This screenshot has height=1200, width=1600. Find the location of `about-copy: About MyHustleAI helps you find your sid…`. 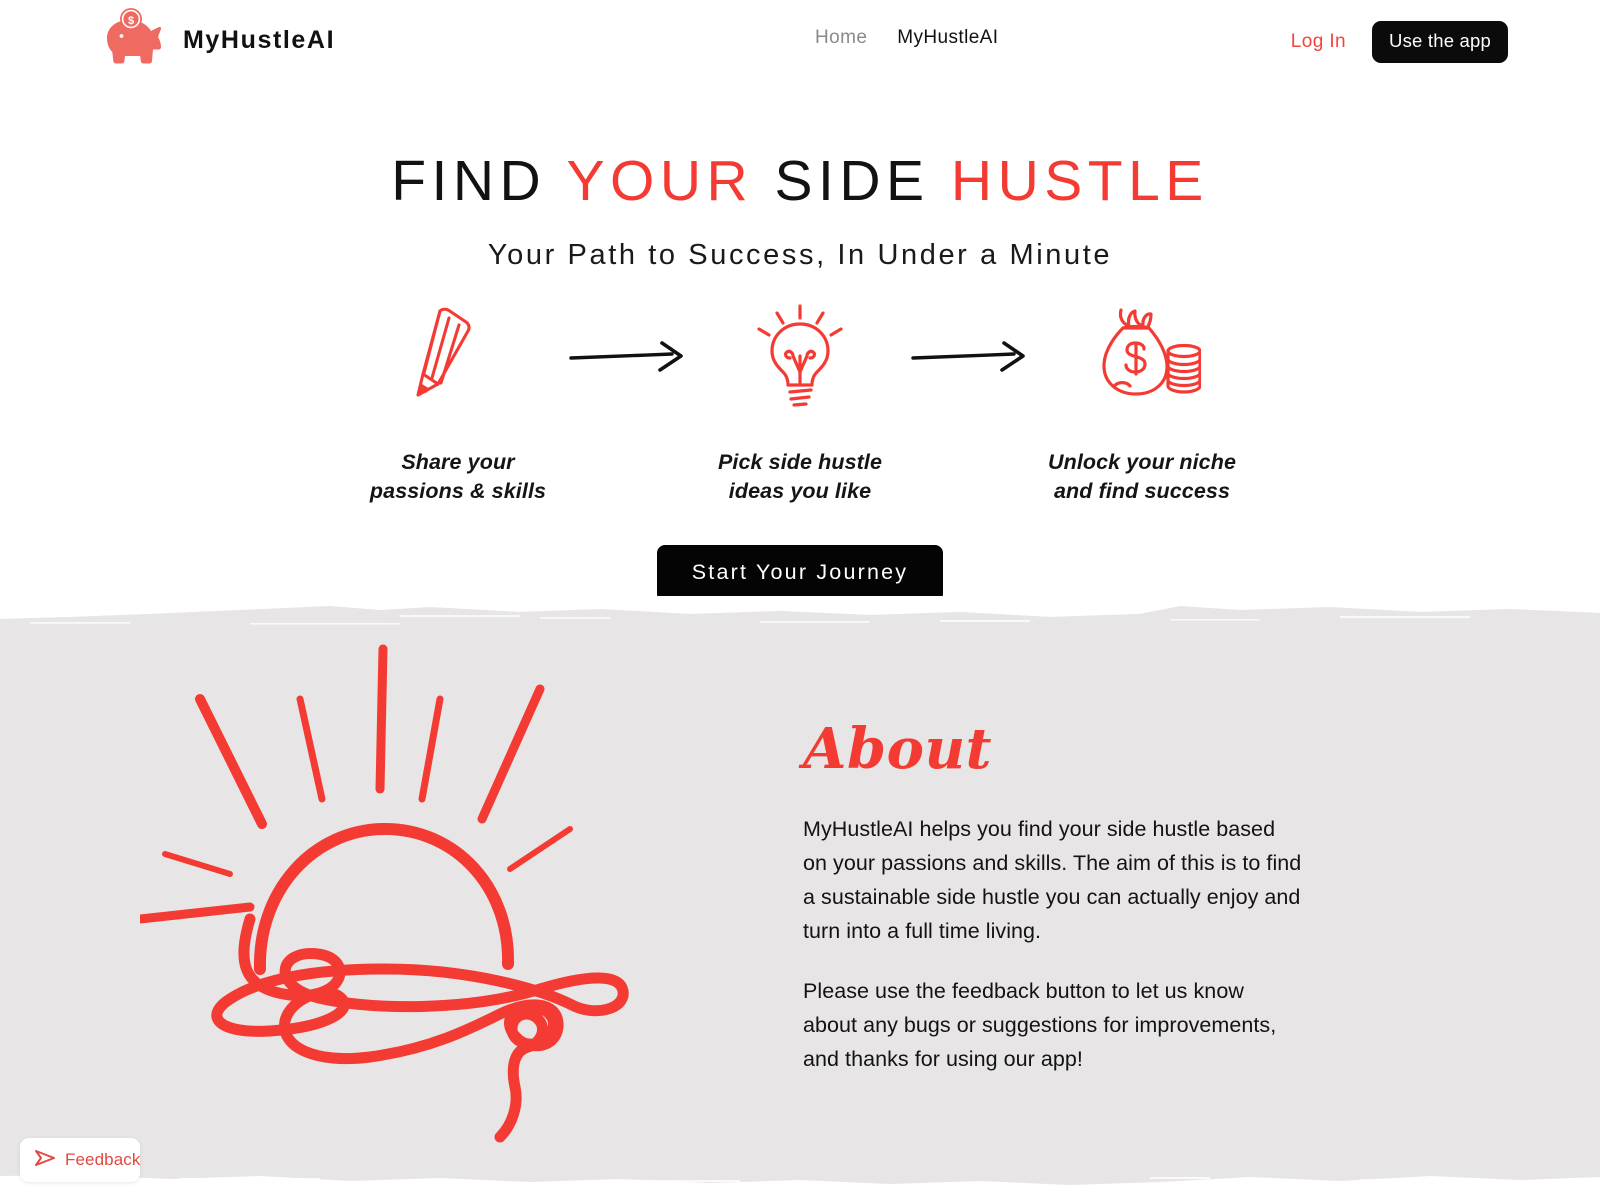

about-copy: About MyHustleAI helps you find your sid… is located at coordinates (1053, 899).